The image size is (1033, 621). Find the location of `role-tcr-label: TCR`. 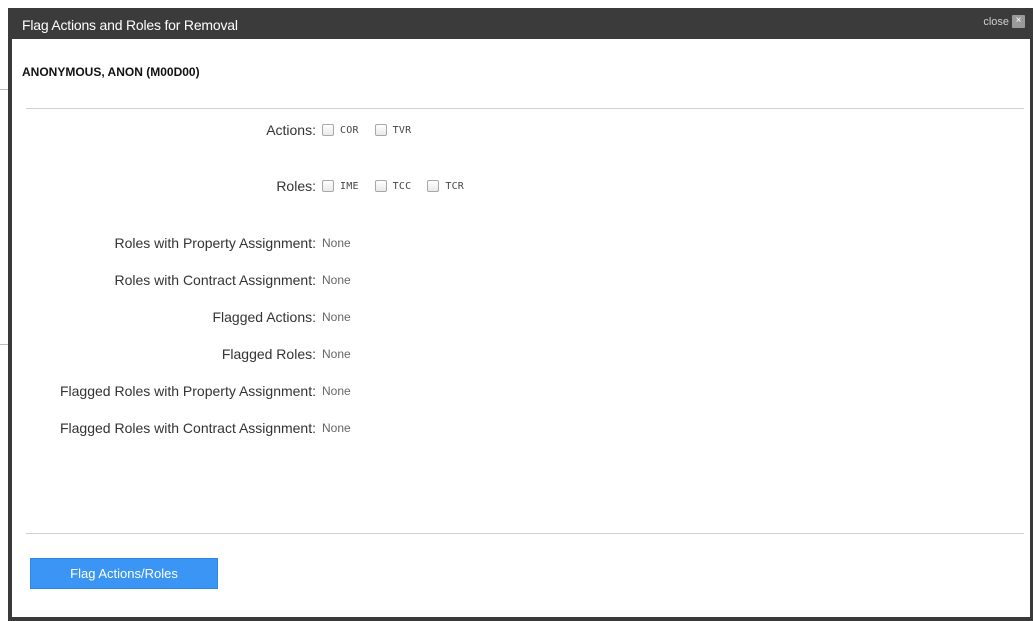

role-tcr-label: TCR is located at coordinates (454, 186).